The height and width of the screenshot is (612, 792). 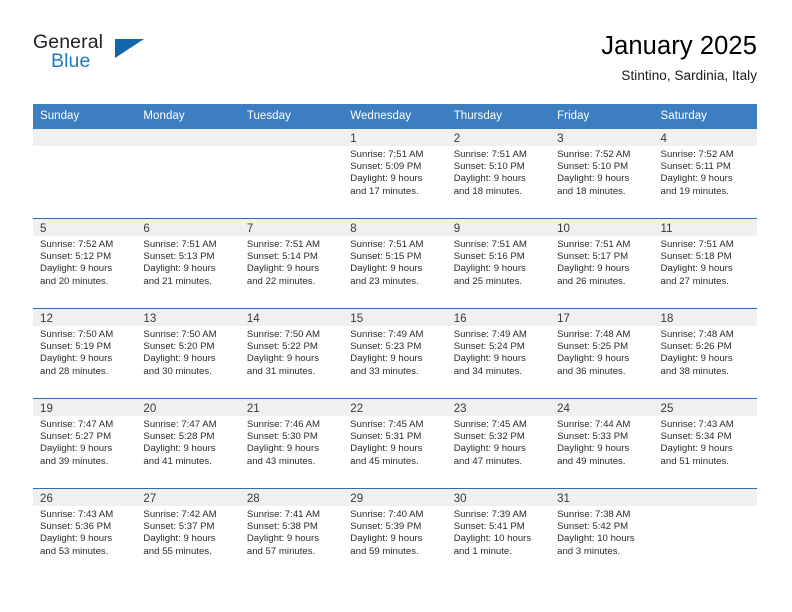 What do you see at coordinates (593, 527) in the screenshot?
I see `sun-info-line: Sunset: 5:42 PM` at bounding box center [593, 527].